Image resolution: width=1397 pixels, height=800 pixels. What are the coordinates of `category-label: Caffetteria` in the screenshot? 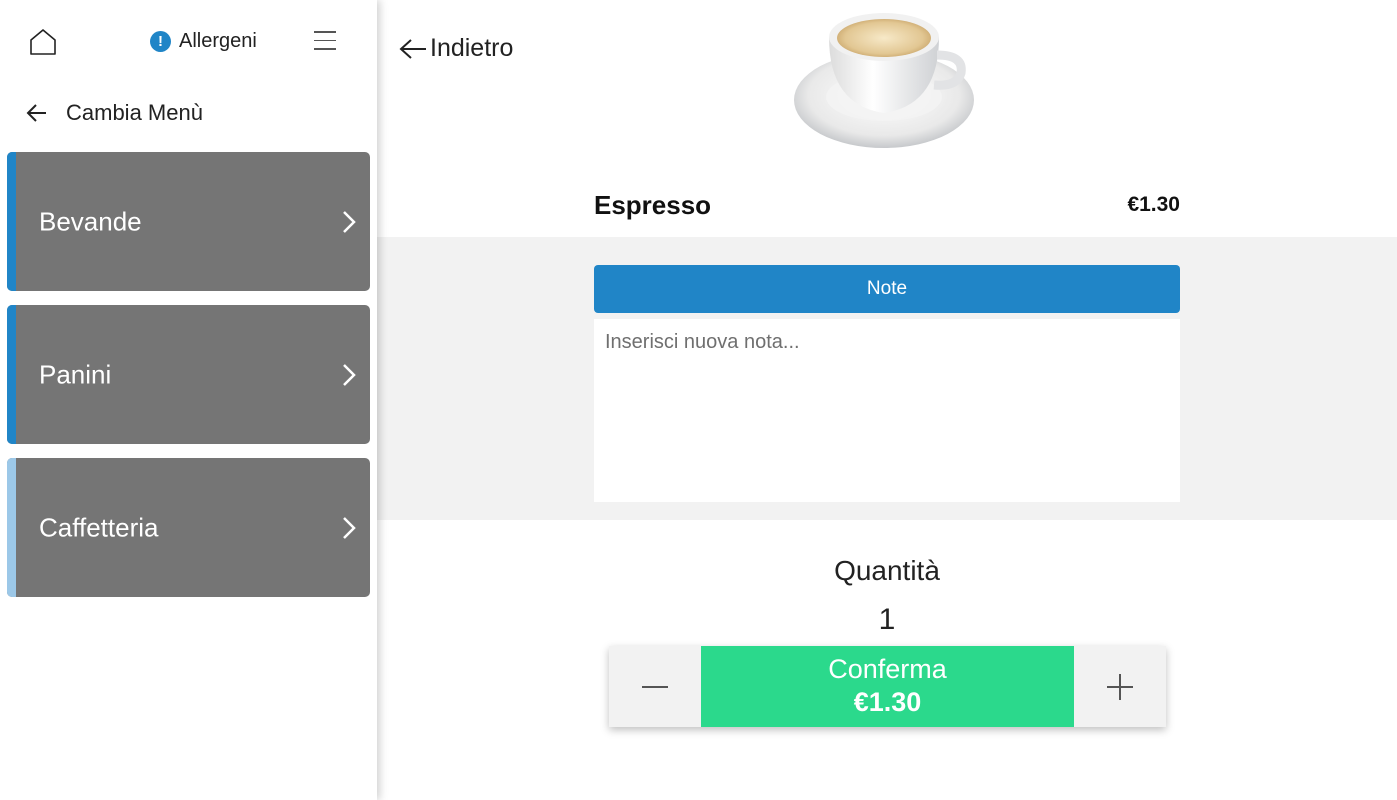 It's located at (99, 527).